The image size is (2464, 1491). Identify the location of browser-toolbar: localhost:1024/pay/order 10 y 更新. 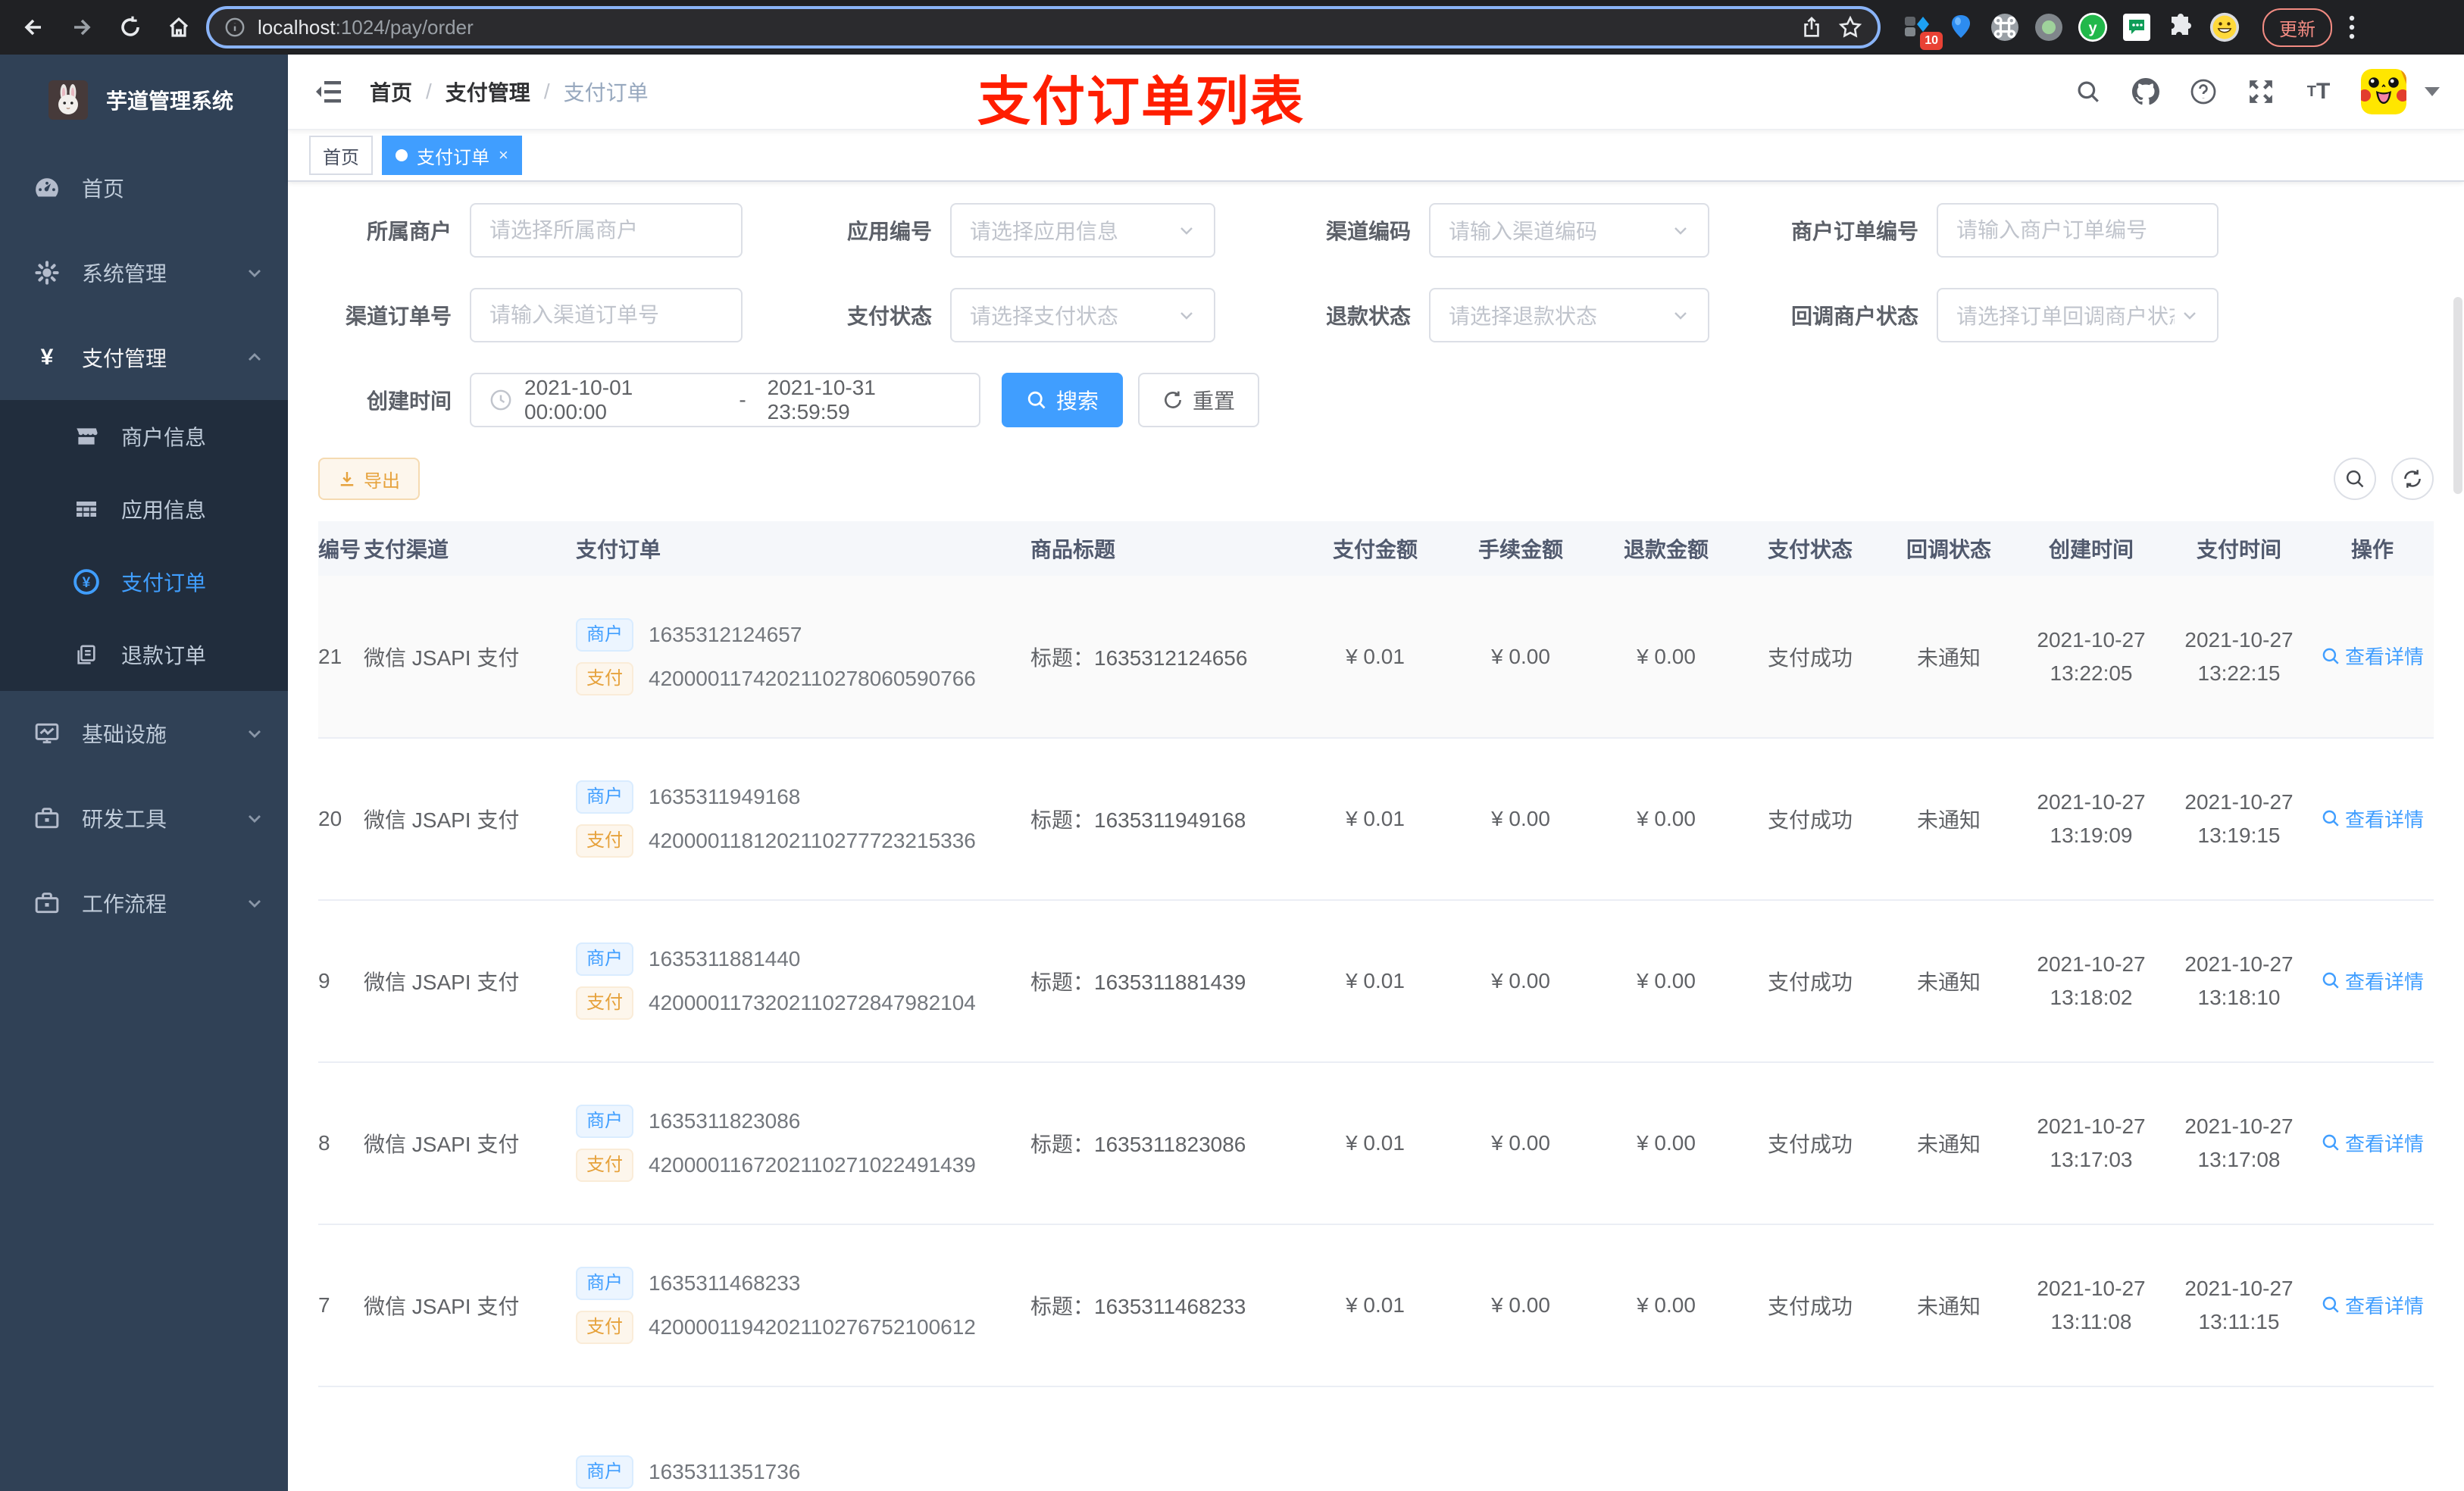
(1232, 27).